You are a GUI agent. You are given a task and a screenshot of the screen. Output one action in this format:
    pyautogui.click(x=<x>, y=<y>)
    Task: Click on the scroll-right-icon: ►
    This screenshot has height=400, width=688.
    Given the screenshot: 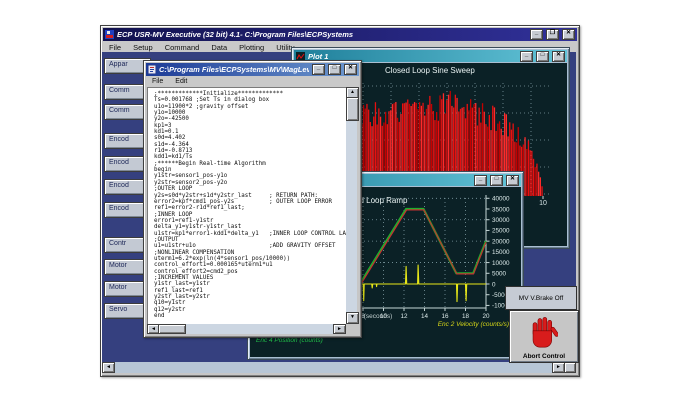 What is the action you would take?
    pyautogui.click(x=339, y=329)
    